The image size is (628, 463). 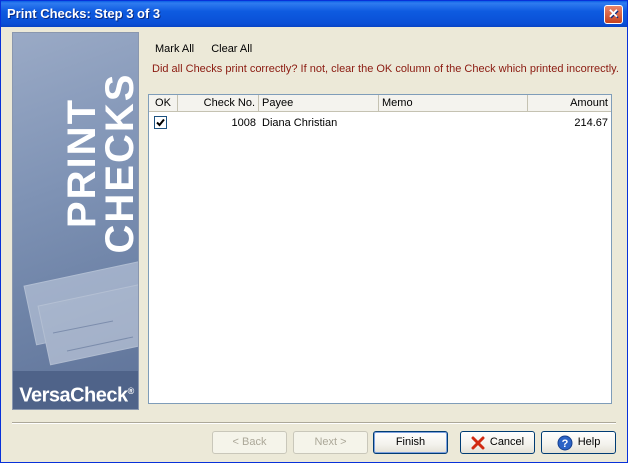 I want to click on check-no-cell: 1008, so click(x=243, y=123).